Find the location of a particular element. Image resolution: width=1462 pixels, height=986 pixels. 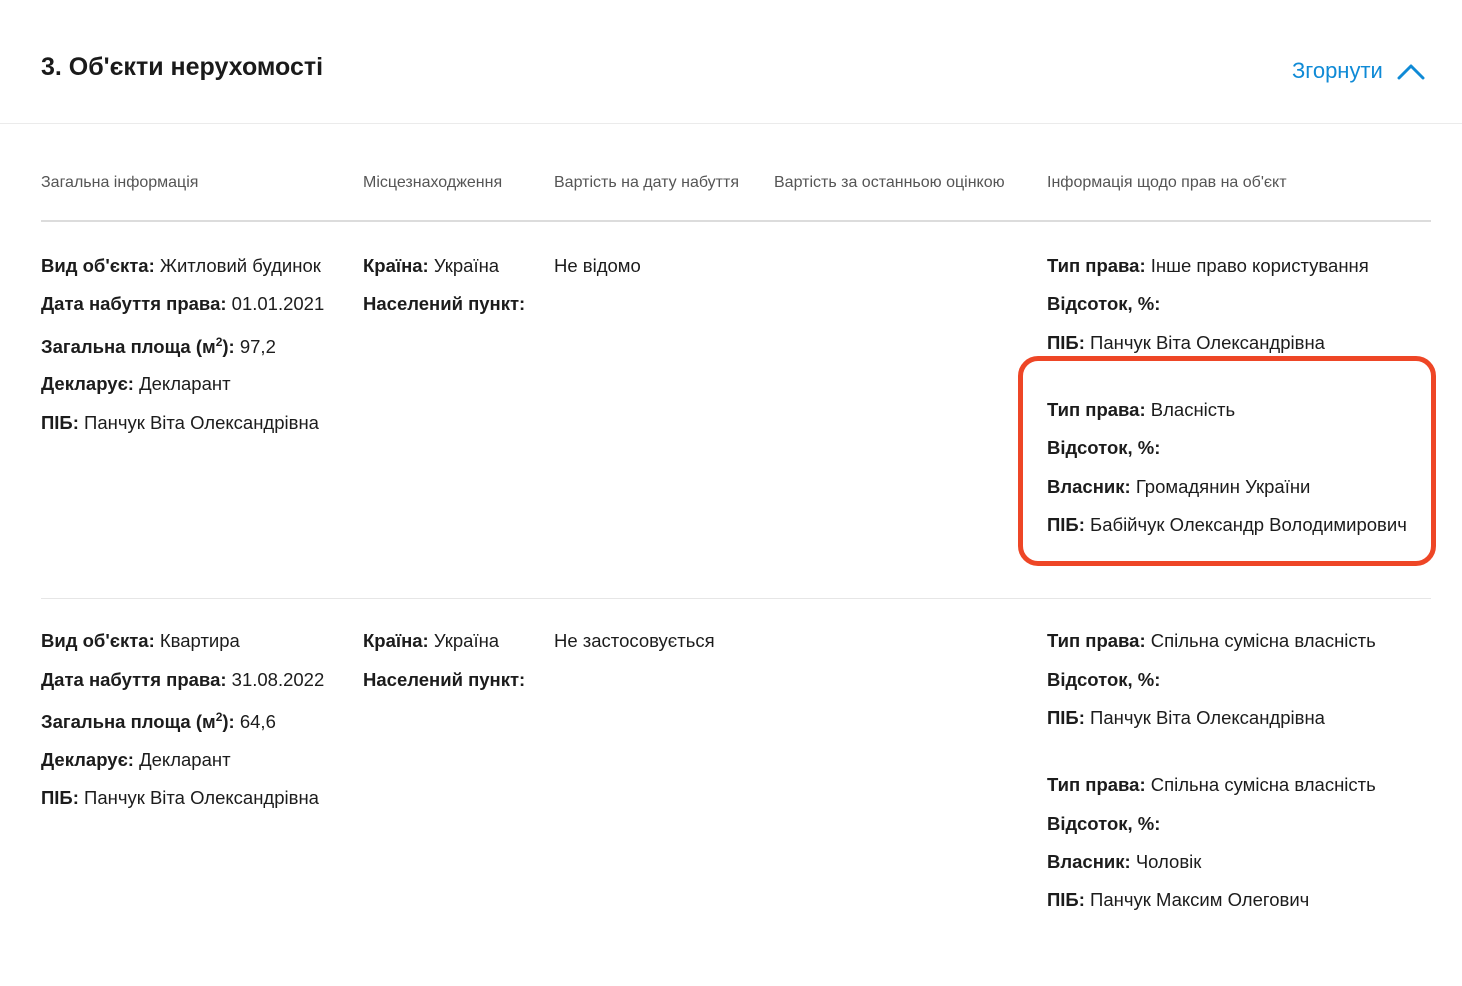

field-value: Житловий будинок is located at coordinates (240, 265).